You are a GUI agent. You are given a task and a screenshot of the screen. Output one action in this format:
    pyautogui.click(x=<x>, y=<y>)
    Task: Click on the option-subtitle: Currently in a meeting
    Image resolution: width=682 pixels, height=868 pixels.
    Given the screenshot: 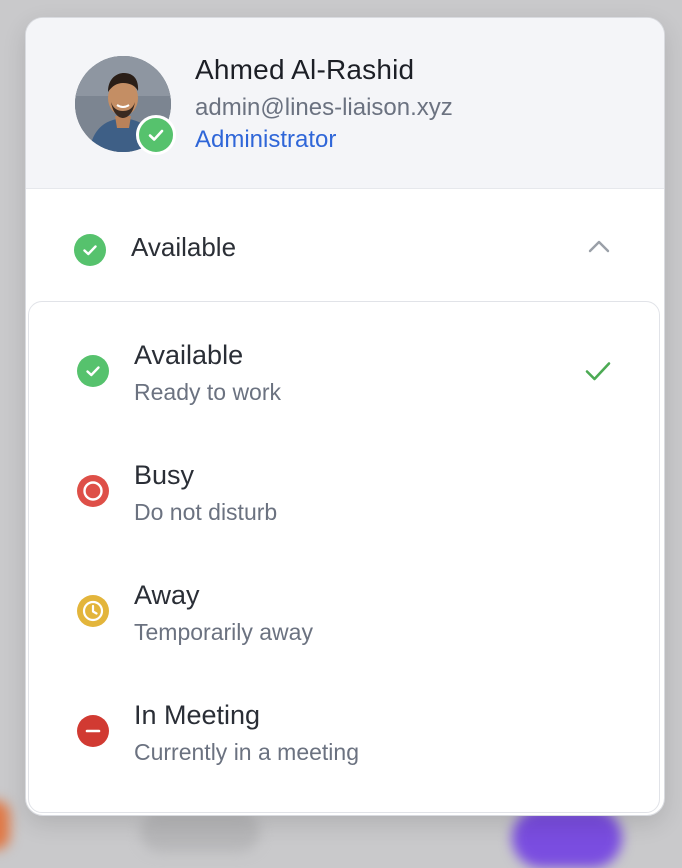 What is the action you would take?
    pyautogui.click(x=246, y=752)
    